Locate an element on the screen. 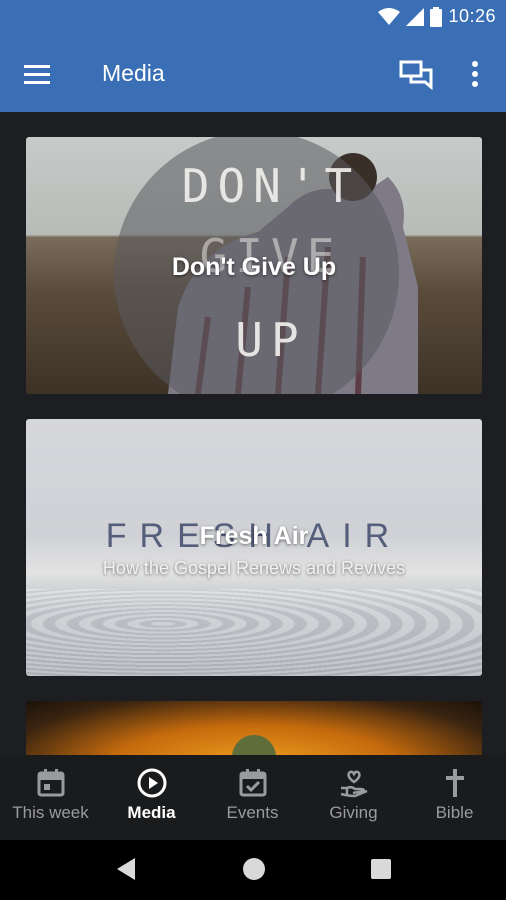  giving-hand-icon is located at coordinates (354, 784).